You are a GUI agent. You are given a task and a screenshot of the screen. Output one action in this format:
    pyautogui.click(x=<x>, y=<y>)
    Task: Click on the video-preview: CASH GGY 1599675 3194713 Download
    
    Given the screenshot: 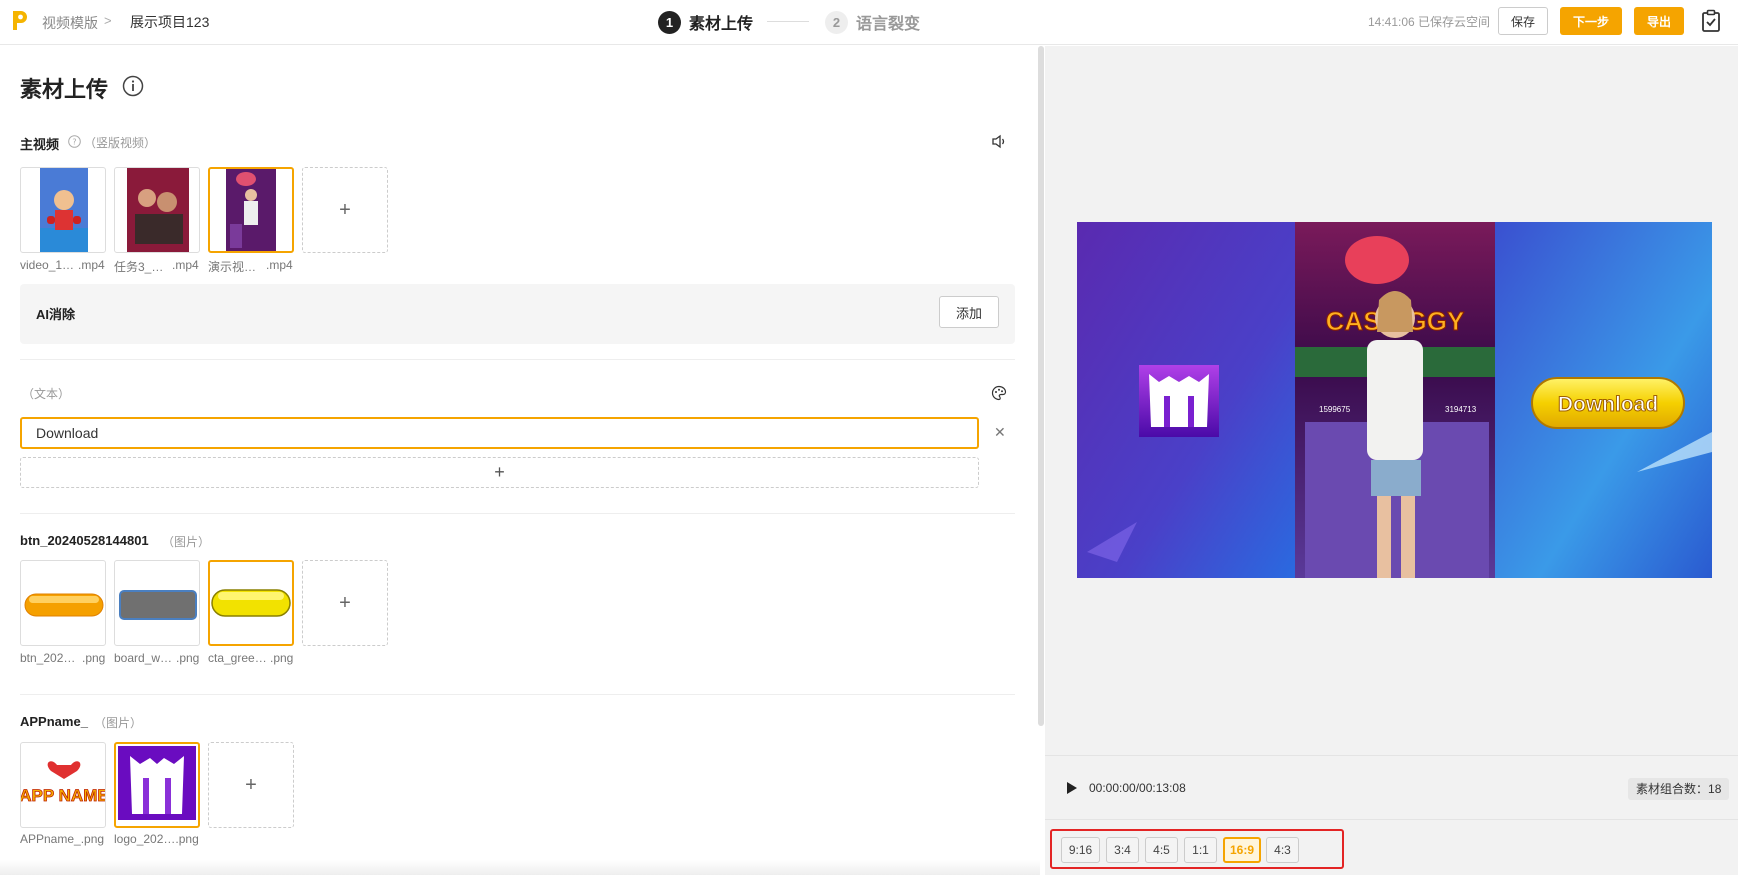 What is the action you would take?
    pyautogui.click(x=1394, y=400)
    